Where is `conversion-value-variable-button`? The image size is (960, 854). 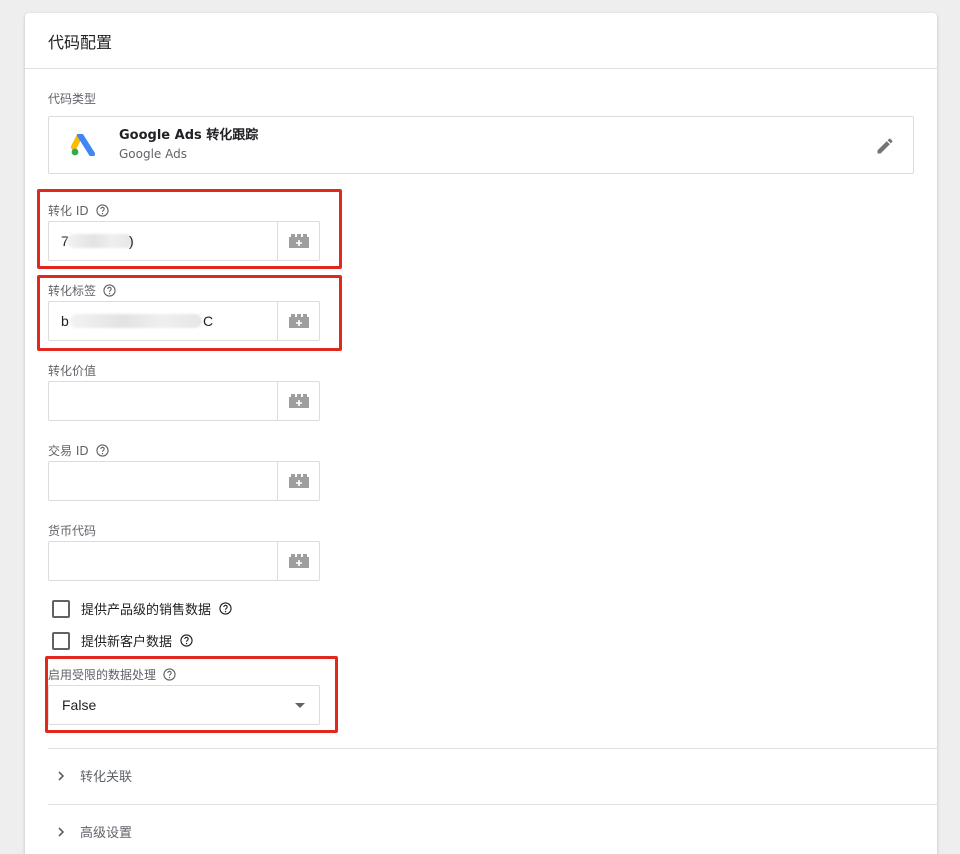
conversion-value-variable-button is located at coordinates (298, 401).